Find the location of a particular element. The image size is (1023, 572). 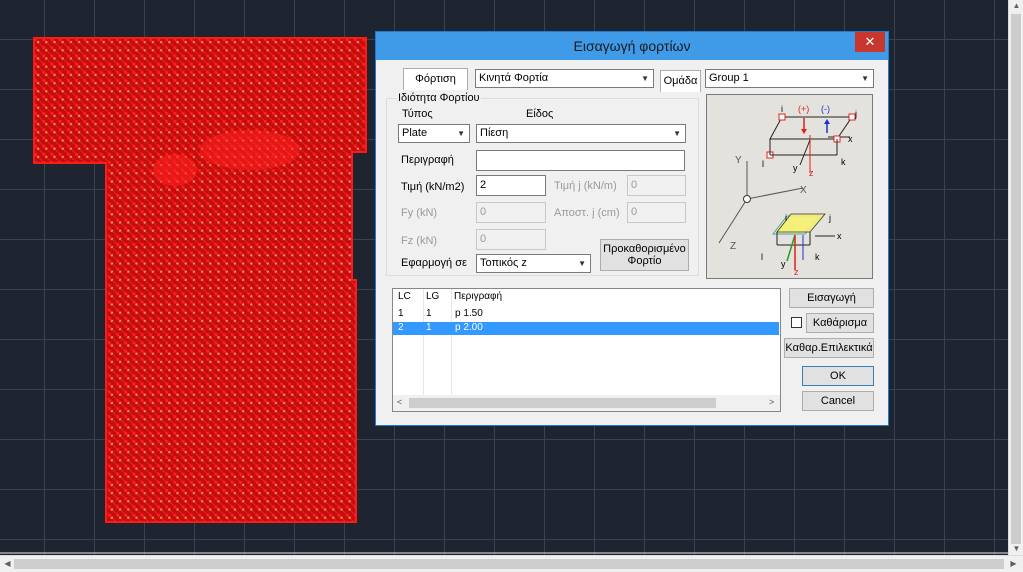

group-select: Group 1 ▼ is located at coordinates (789, 78).